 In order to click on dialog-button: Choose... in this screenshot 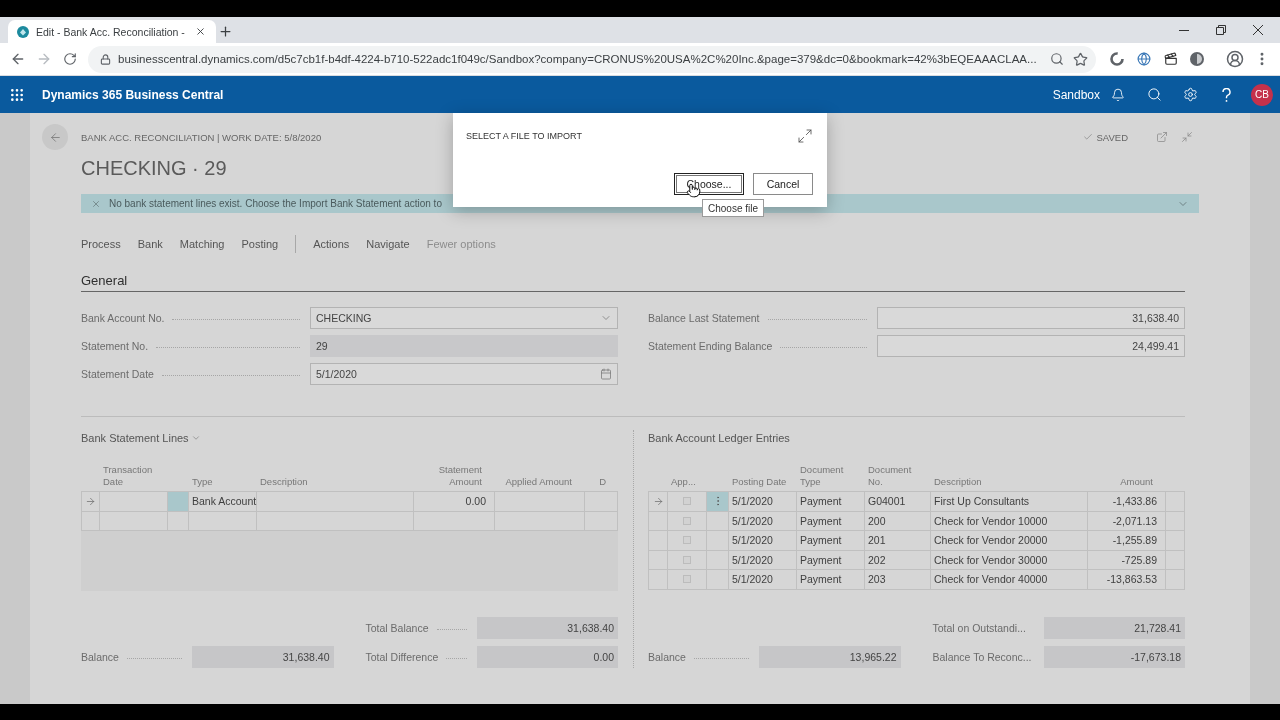, I will do `click(709, 184)`.